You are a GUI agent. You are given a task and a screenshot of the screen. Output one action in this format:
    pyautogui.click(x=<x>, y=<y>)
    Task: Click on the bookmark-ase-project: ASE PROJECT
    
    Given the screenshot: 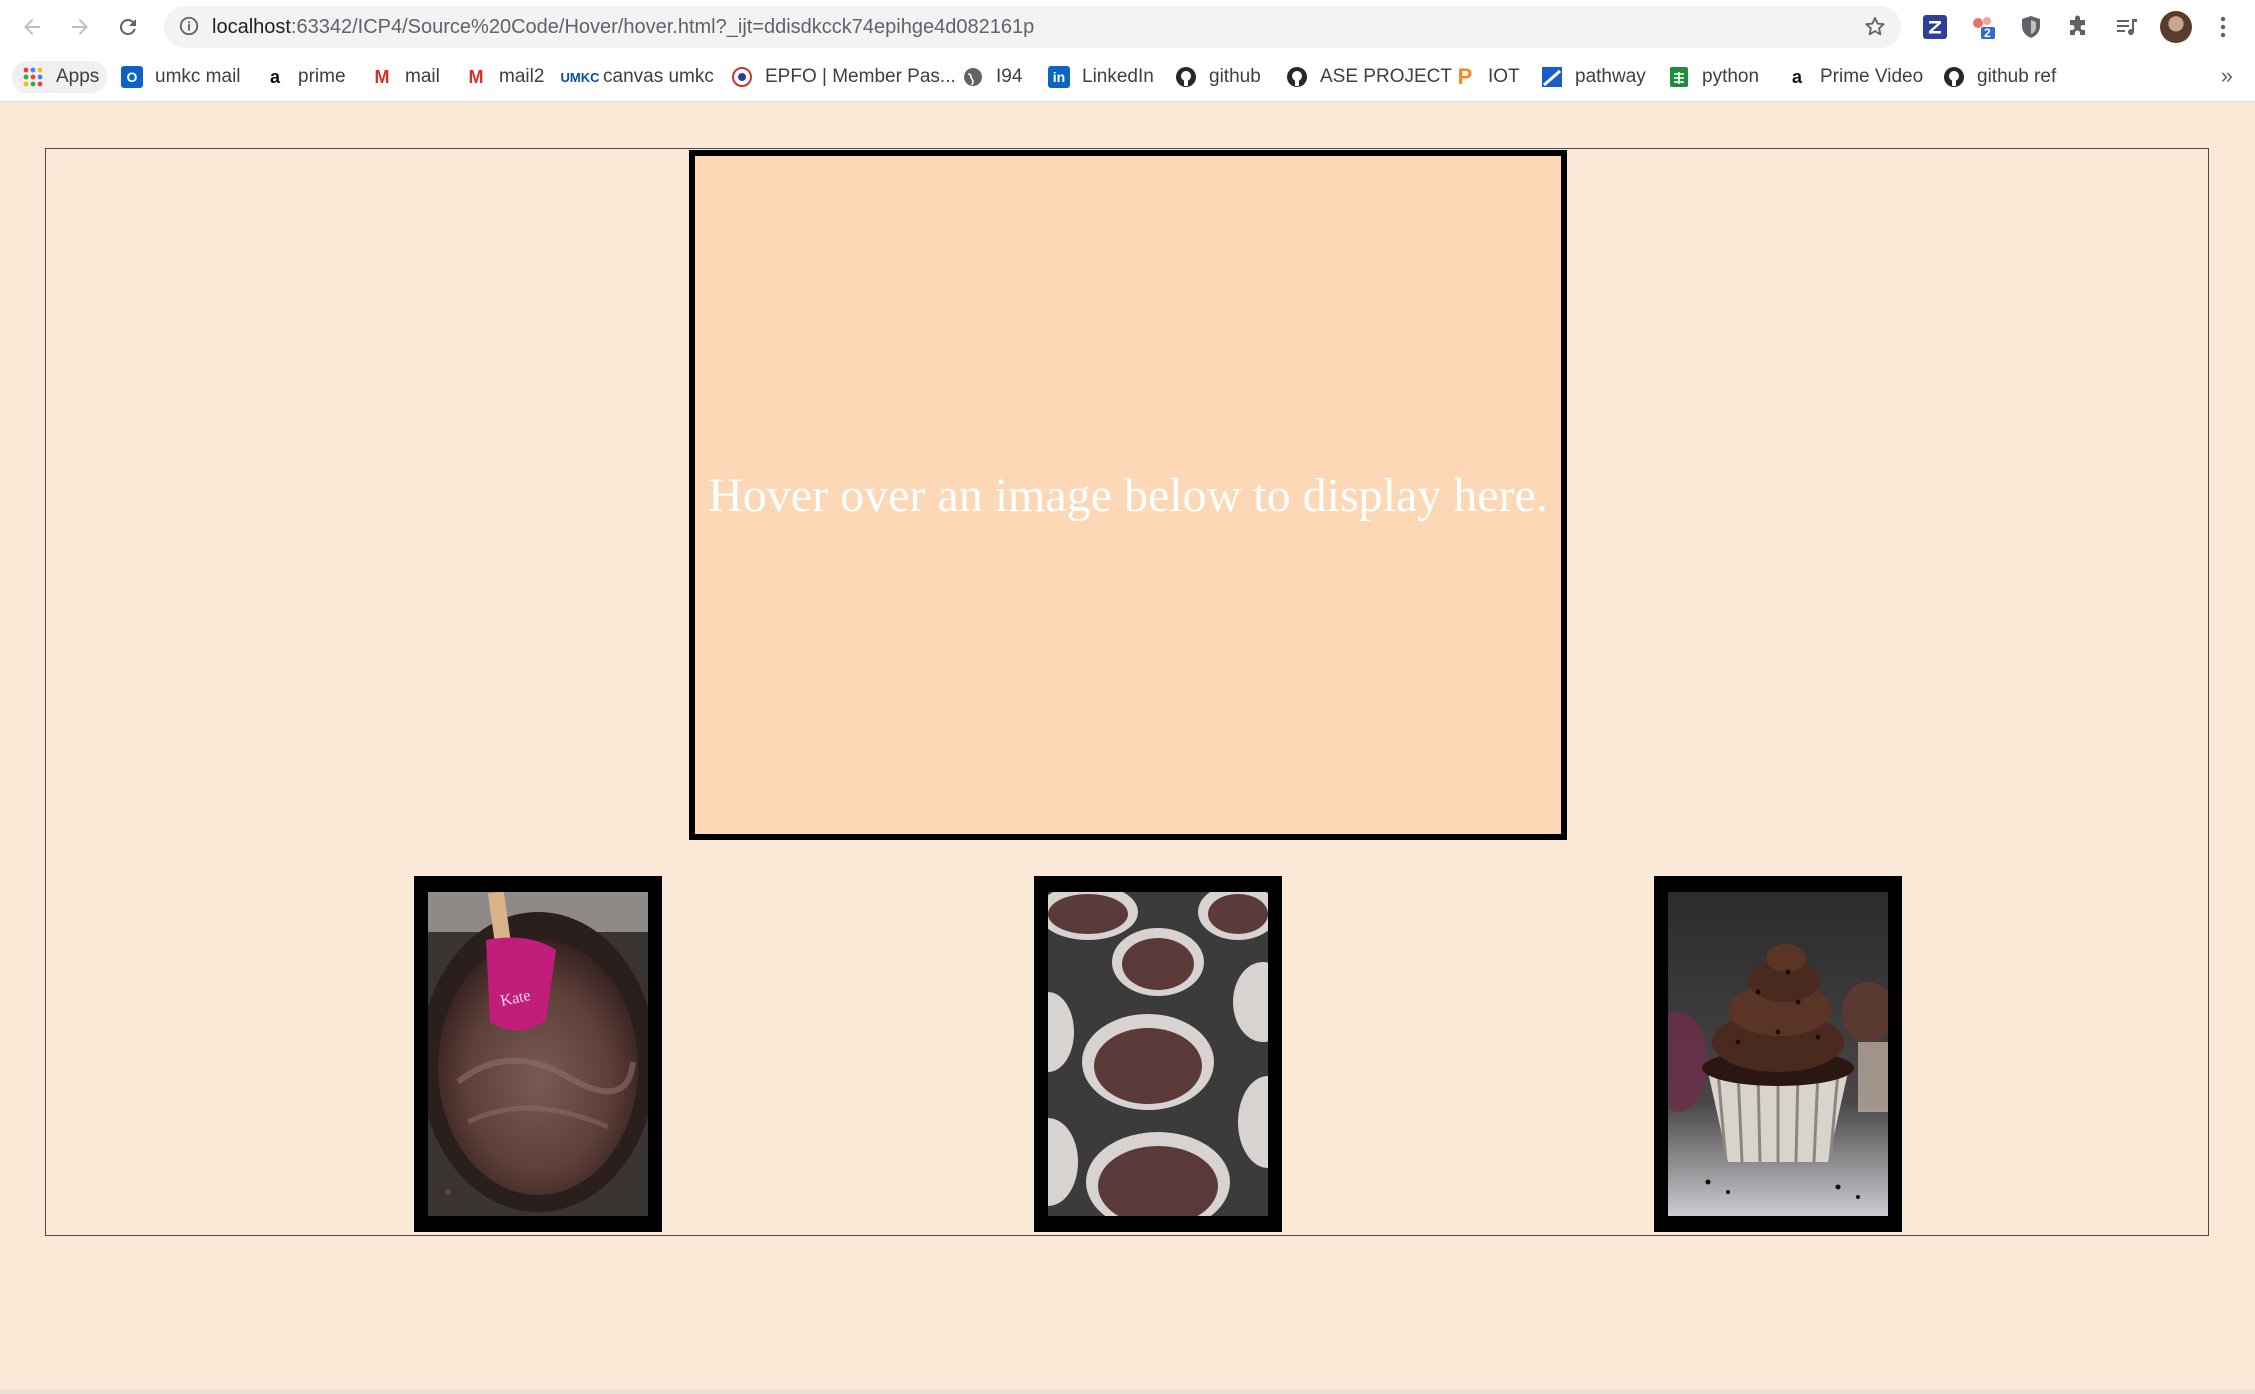 What is the action you would take?
    pyautogui.click(x=1369, y=77)
    